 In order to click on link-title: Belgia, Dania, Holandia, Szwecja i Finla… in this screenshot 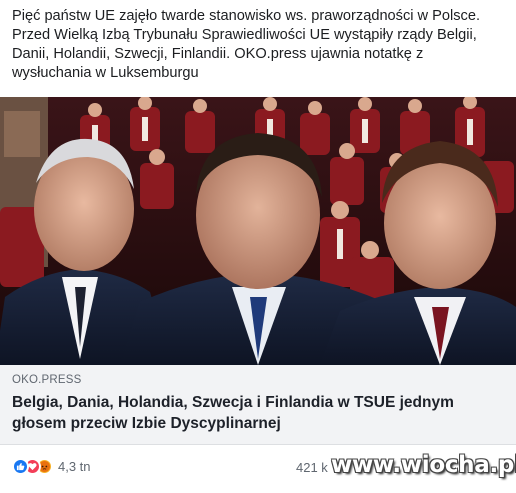, I will do `click(258, 413)`.